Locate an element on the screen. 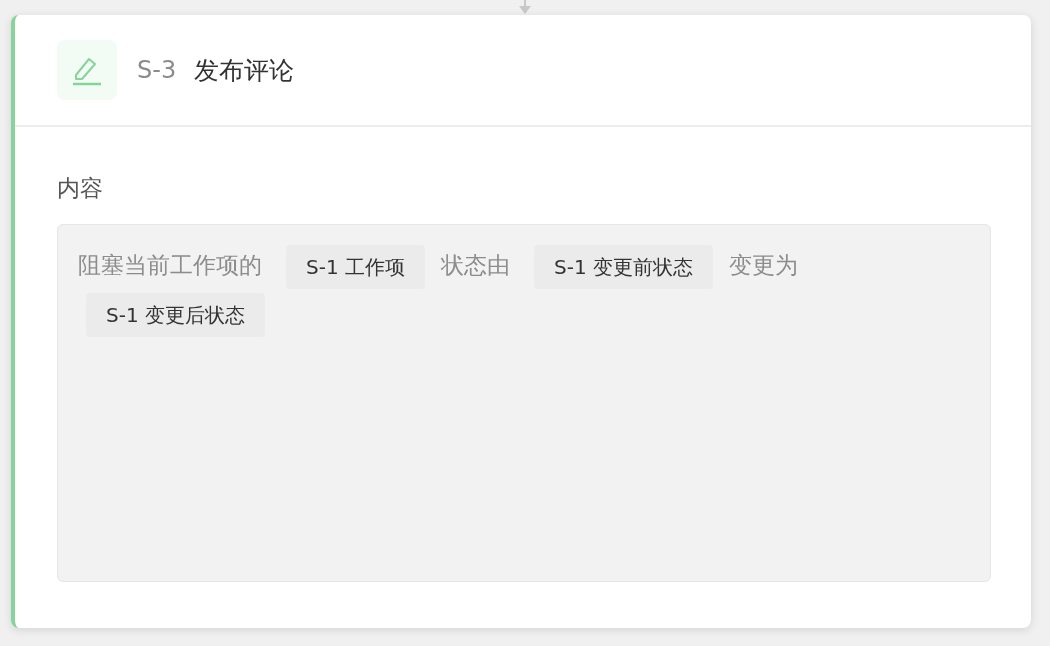 The image size is (1050, 646). pencil-icon is located at coordinates (87, 70).